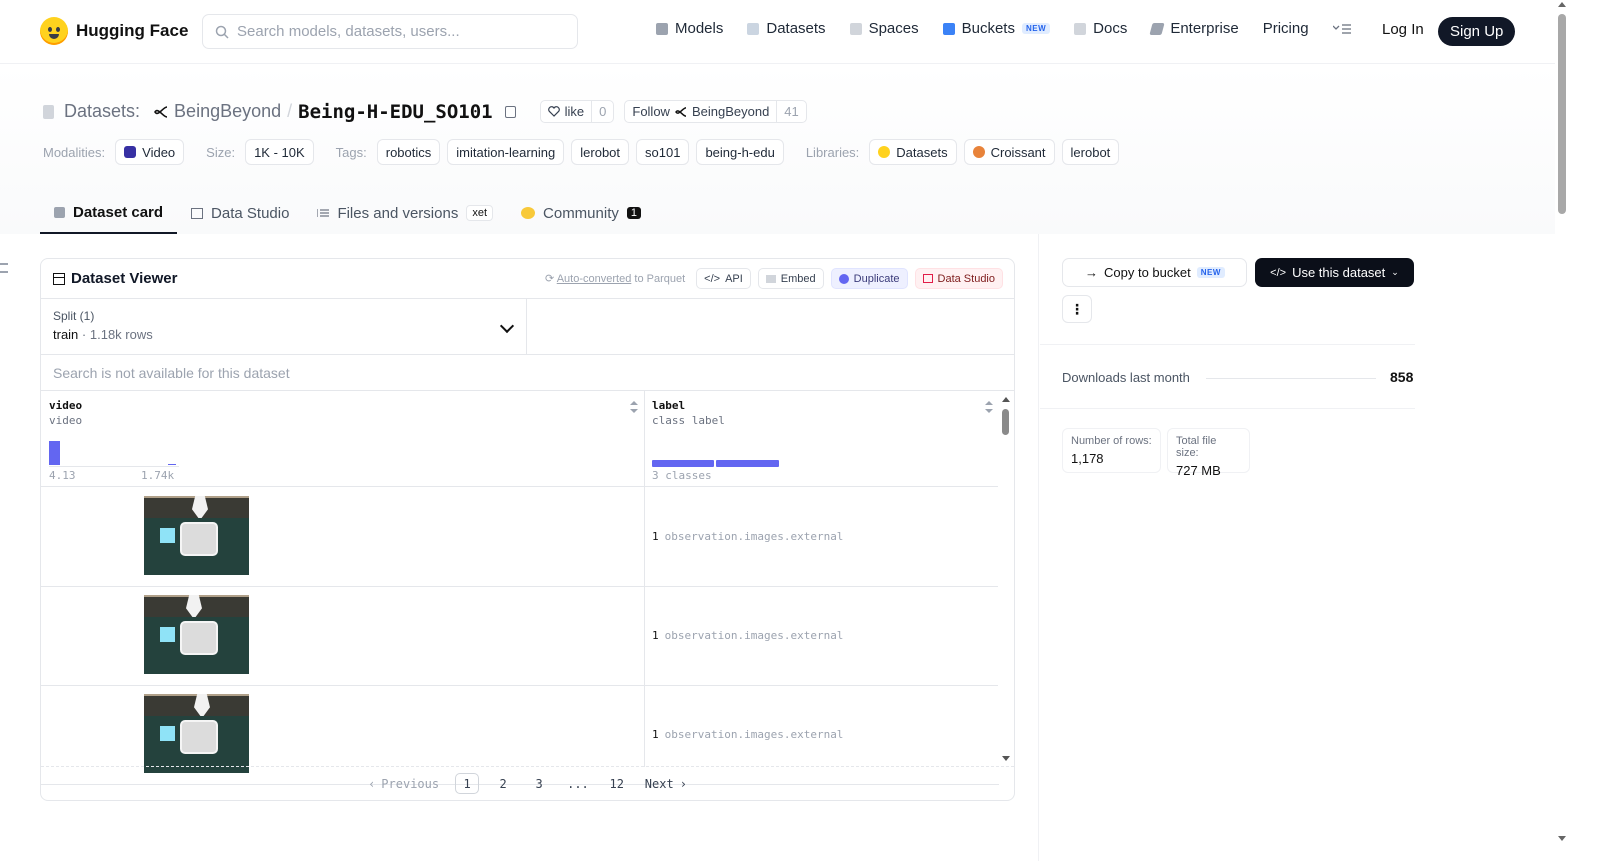 Image resolution: width=1600 pixels, height=861 pixels. Describe the element at coordinates (48, 111) in the screenshot. I see `dataset-icon` at that location.